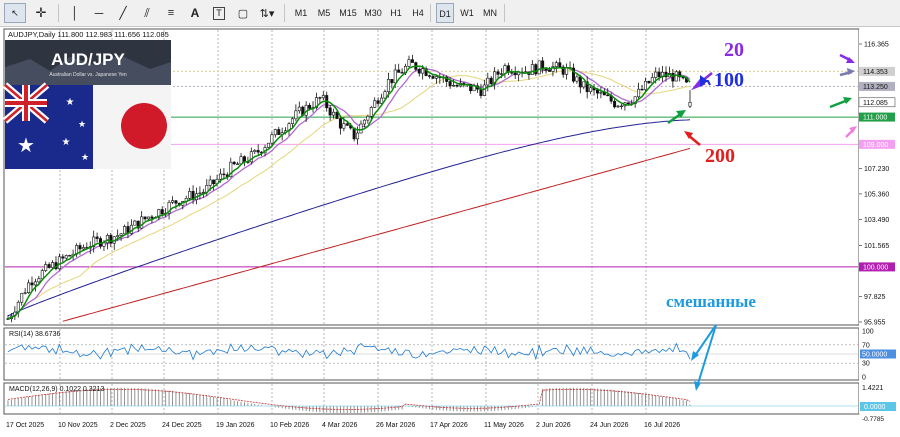 The width and height of the screenshot is (900, 437). I want to click on price-marker-label: 112.085, so click(875, 103).